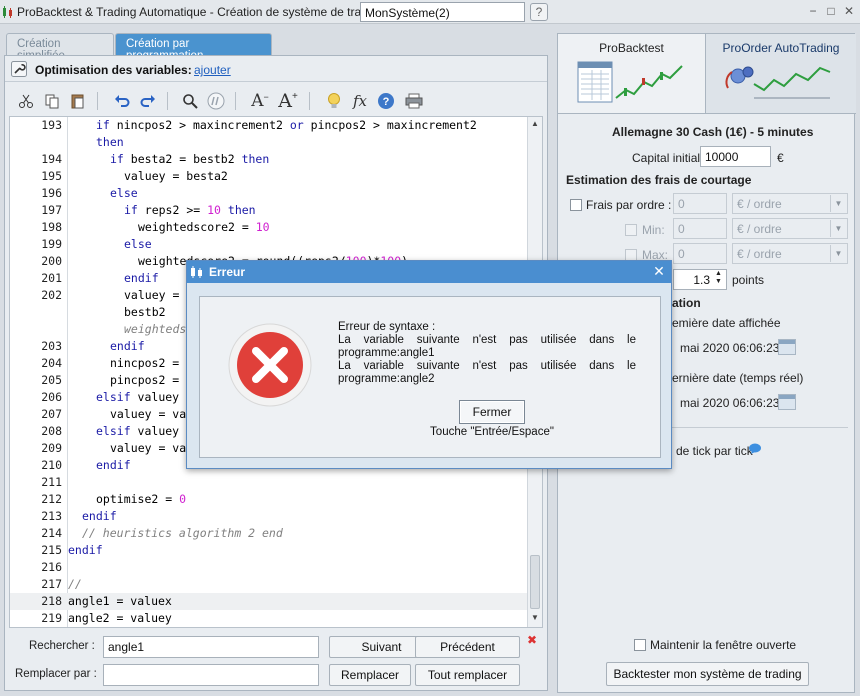  What do you see at coordinates (790, 203) in the screenshot?
I see `fees-unit-select: € / ordre ▼` at bounding box center [790, 203].